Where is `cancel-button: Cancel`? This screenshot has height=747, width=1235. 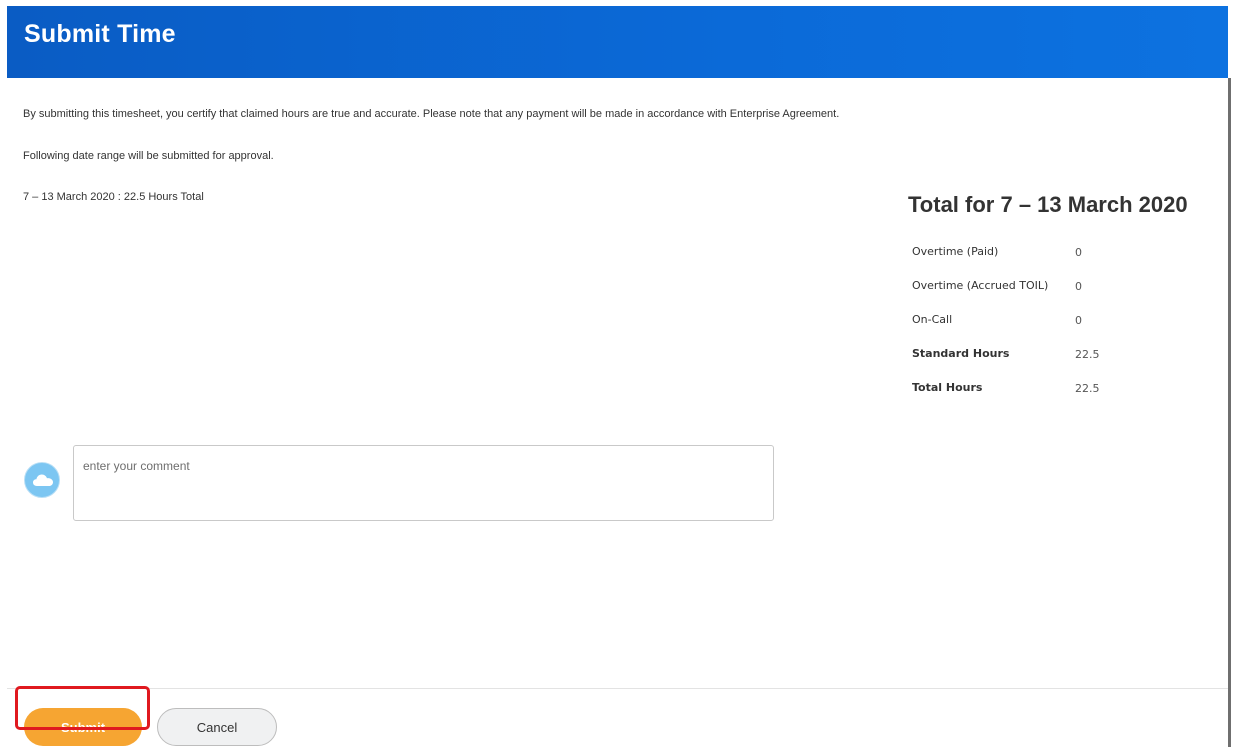
cancel-button: Cancel is located at coordinates (217, 727).